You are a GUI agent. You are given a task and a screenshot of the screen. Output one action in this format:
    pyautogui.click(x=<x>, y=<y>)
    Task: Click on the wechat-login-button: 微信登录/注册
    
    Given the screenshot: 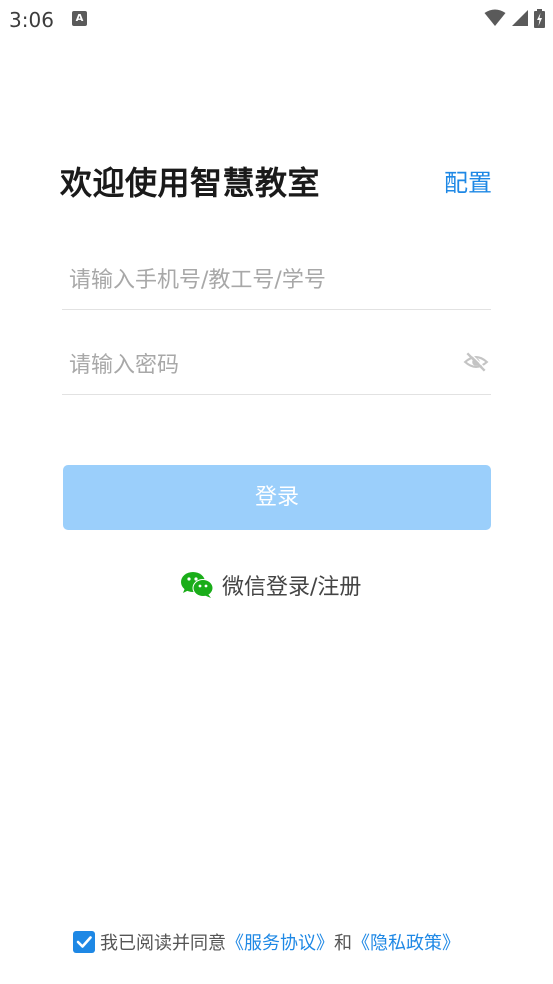 What is the action you would take?
    pyautogui.click(x=270, y=585)
    